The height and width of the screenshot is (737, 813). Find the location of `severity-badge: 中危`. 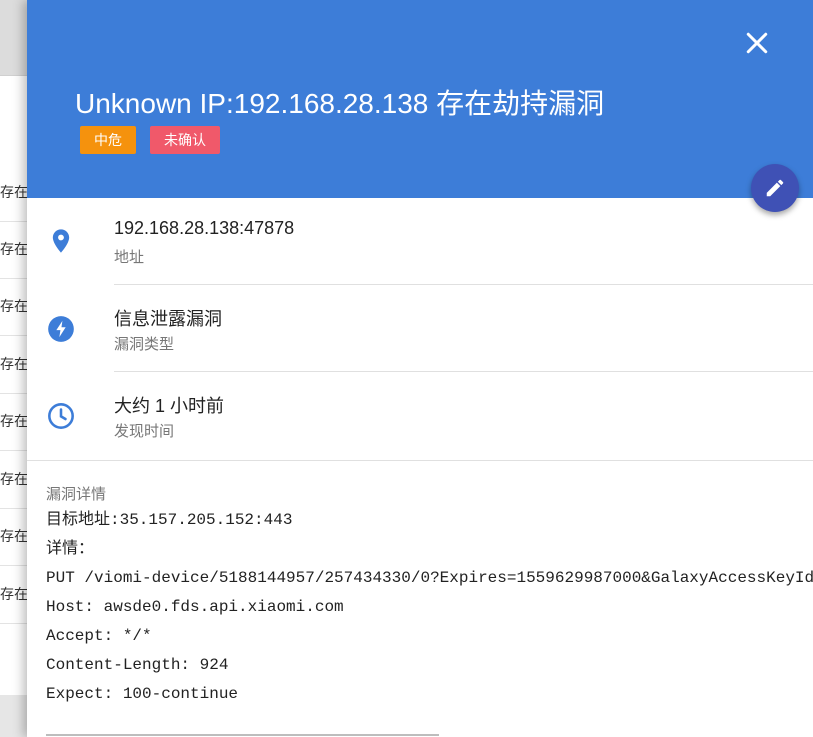

severity-badge: 中危 is located at coordinates (108, 140).